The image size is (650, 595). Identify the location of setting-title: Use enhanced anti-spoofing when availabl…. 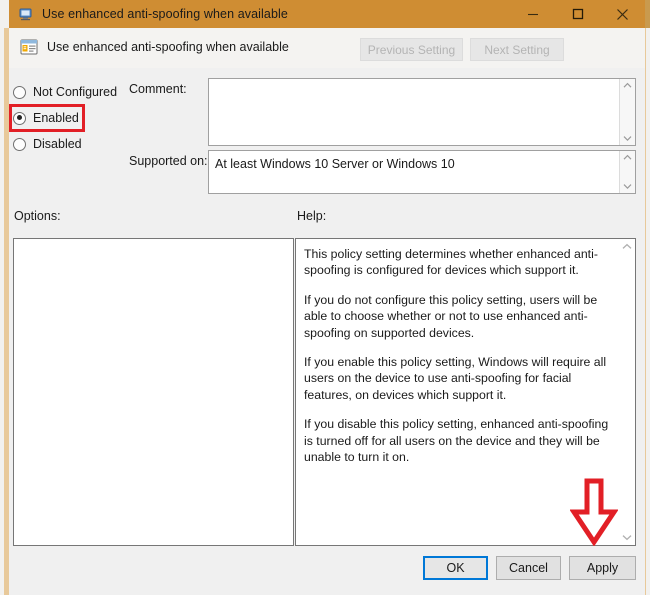
(168, 47).